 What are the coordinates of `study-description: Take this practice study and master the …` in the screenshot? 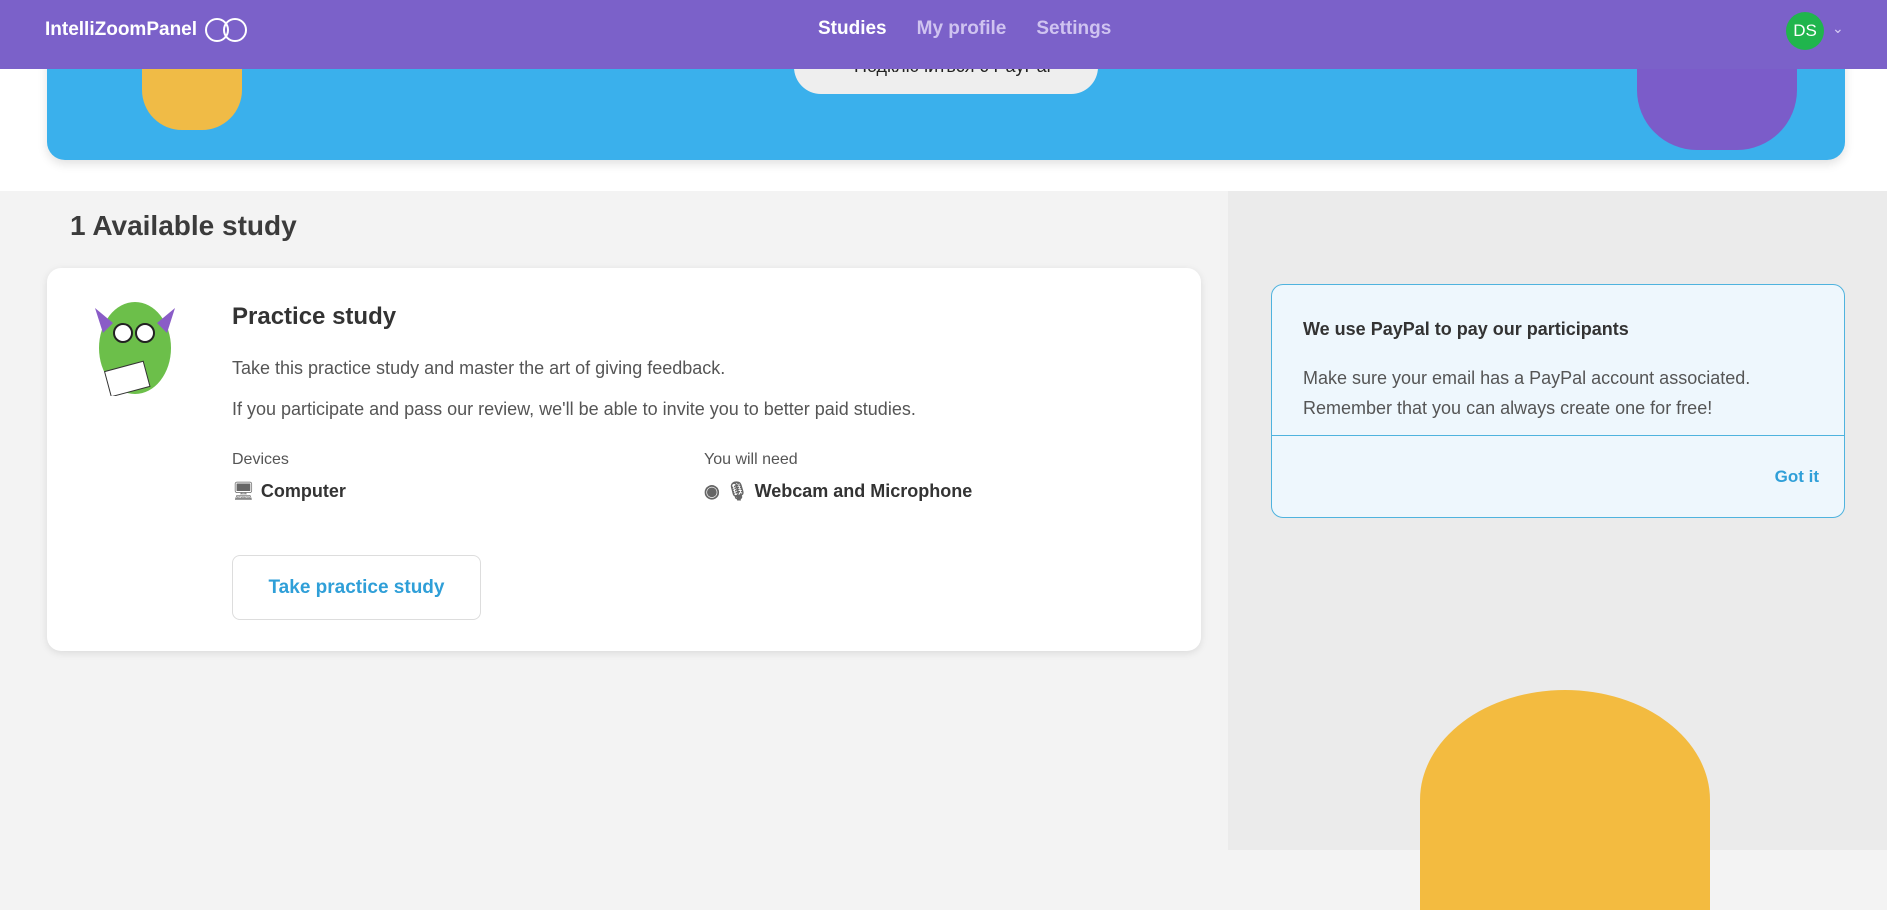 It's located at (479, 368).